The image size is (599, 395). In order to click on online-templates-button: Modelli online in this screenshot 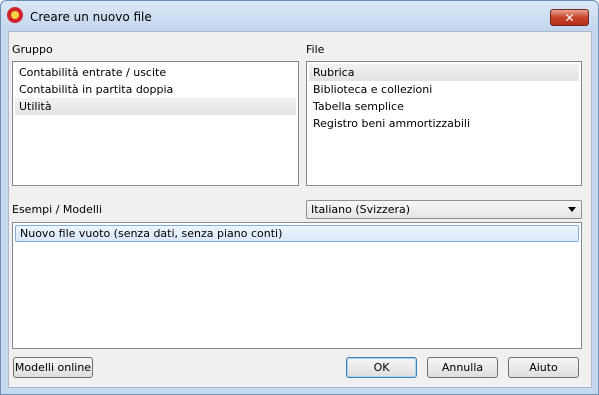, I will do `click(53, 367)`.